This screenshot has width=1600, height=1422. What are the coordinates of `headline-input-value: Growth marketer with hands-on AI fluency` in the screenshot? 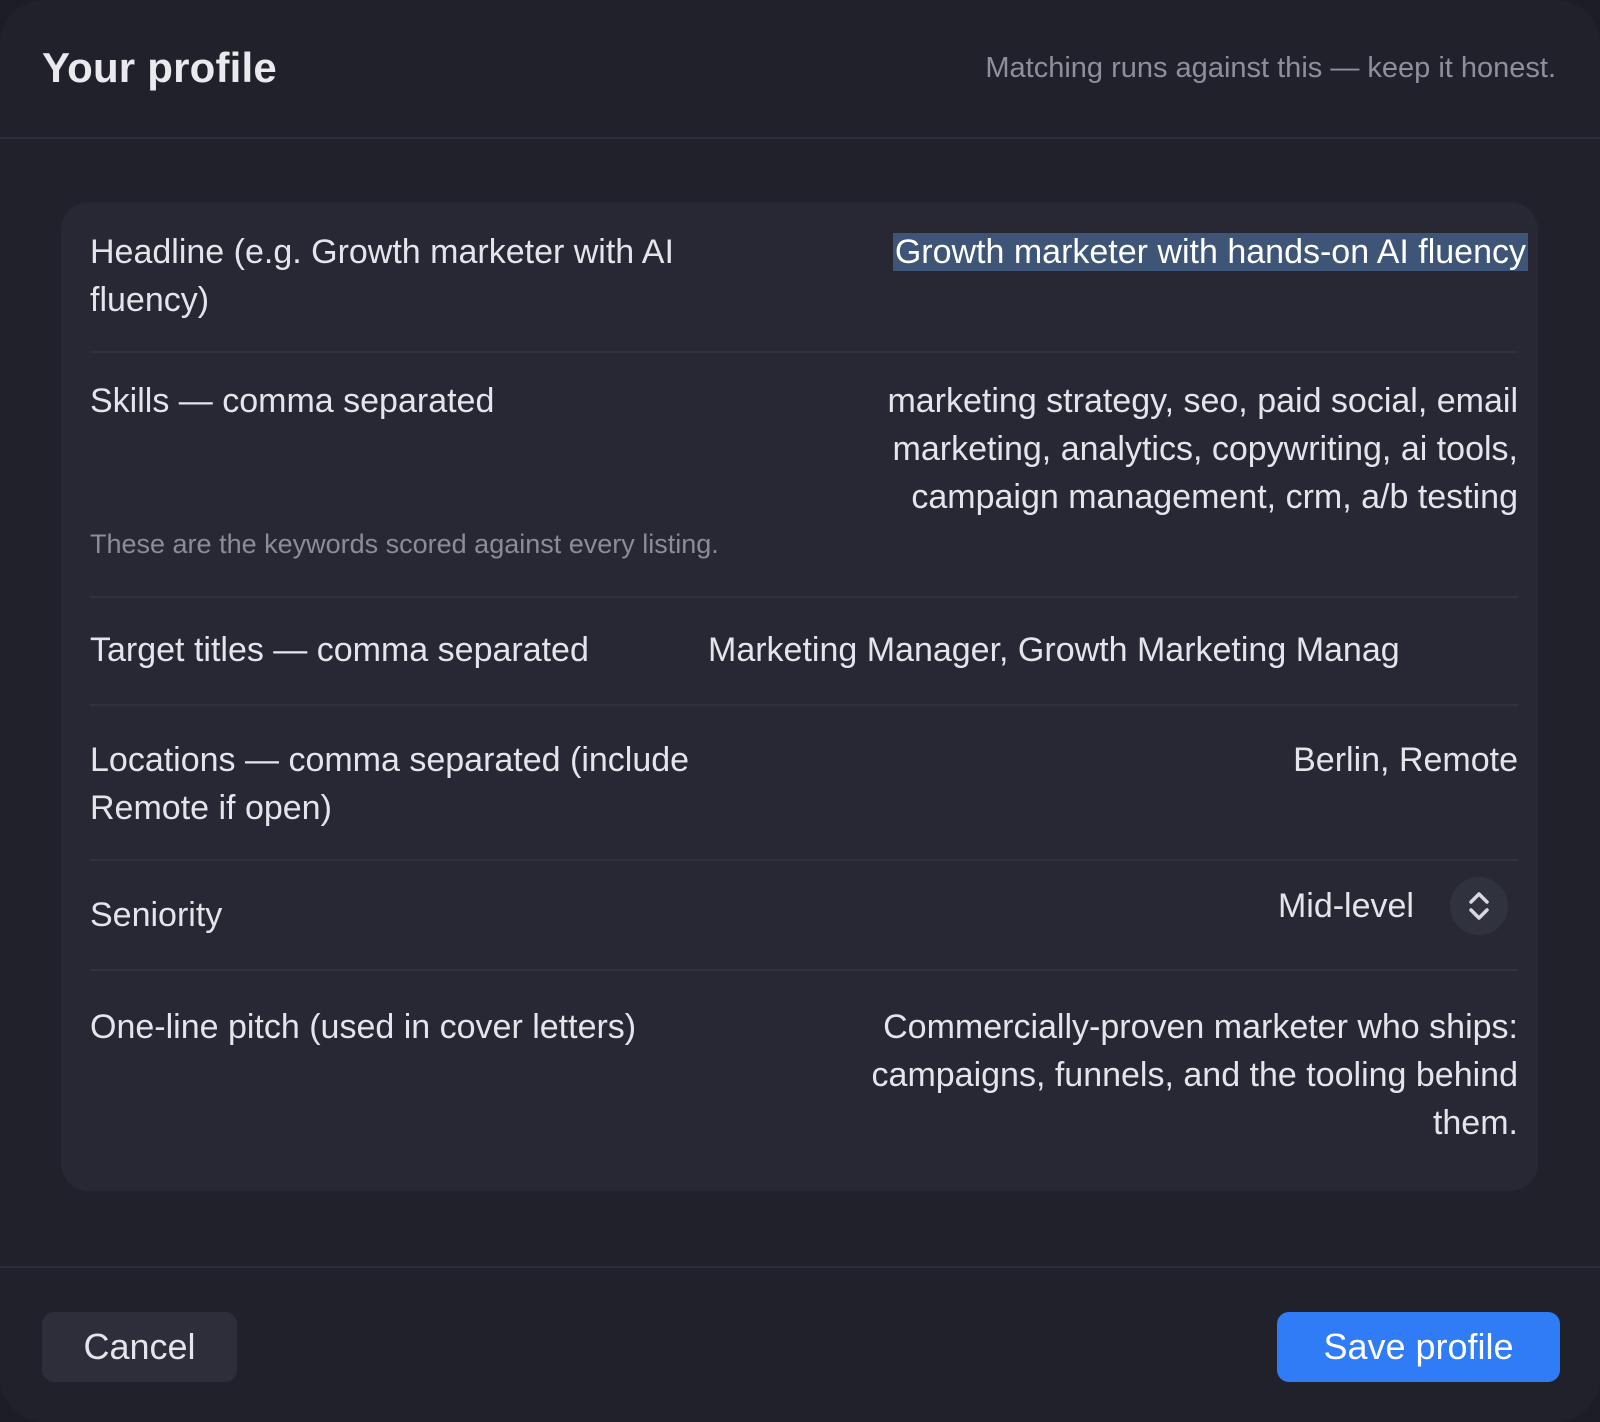 It's located at (1210, 252).